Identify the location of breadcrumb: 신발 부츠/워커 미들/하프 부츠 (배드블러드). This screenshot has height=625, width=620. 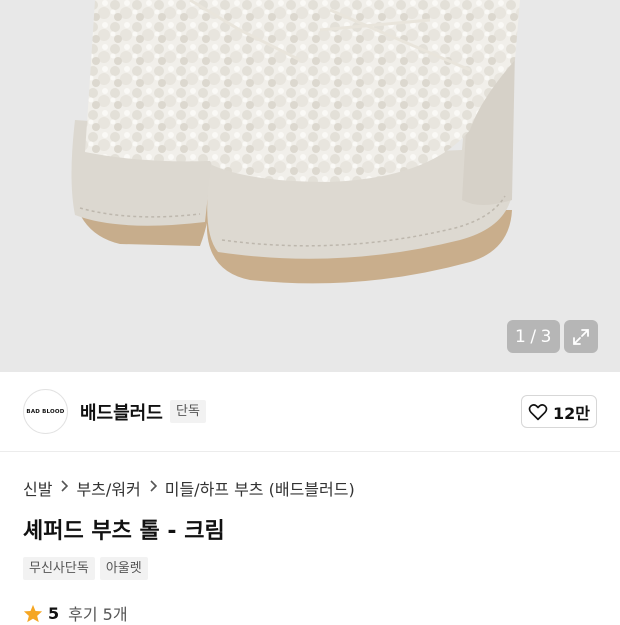
(189, 488).